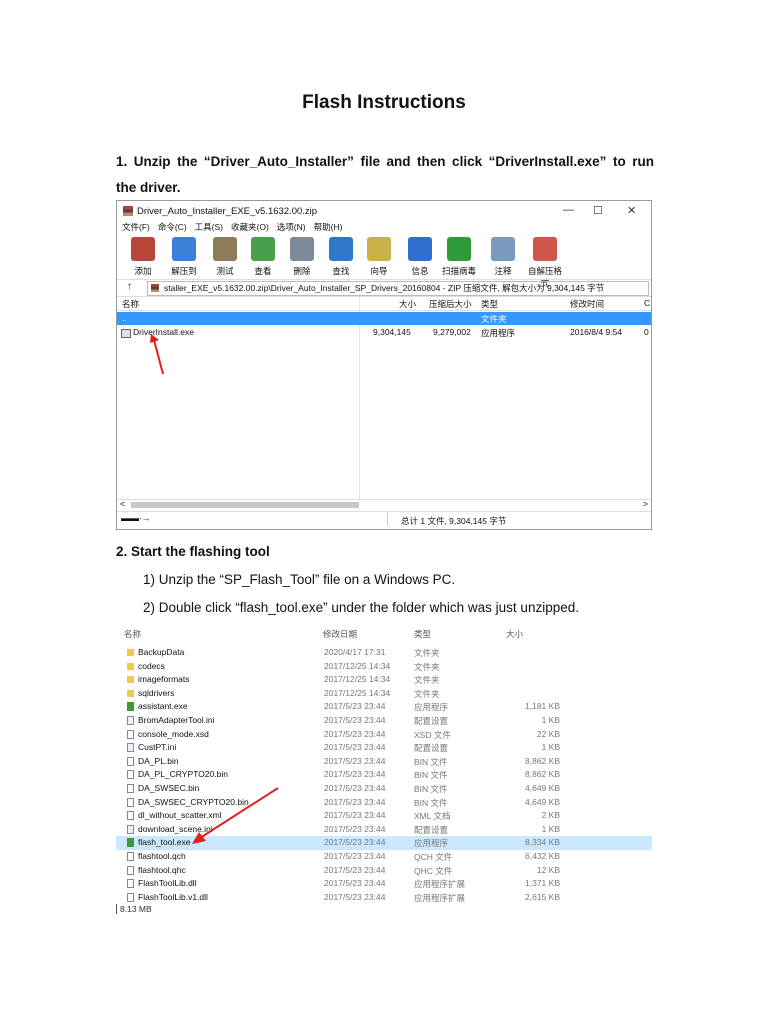 This screenshot has height=1024, width=768. Describe the element at coordinates (384, 762) in the screenshot. I see `file-row: DA_PL.bin 2017/5/23 23:44 BIN 文件 8,862 KB` at that location.